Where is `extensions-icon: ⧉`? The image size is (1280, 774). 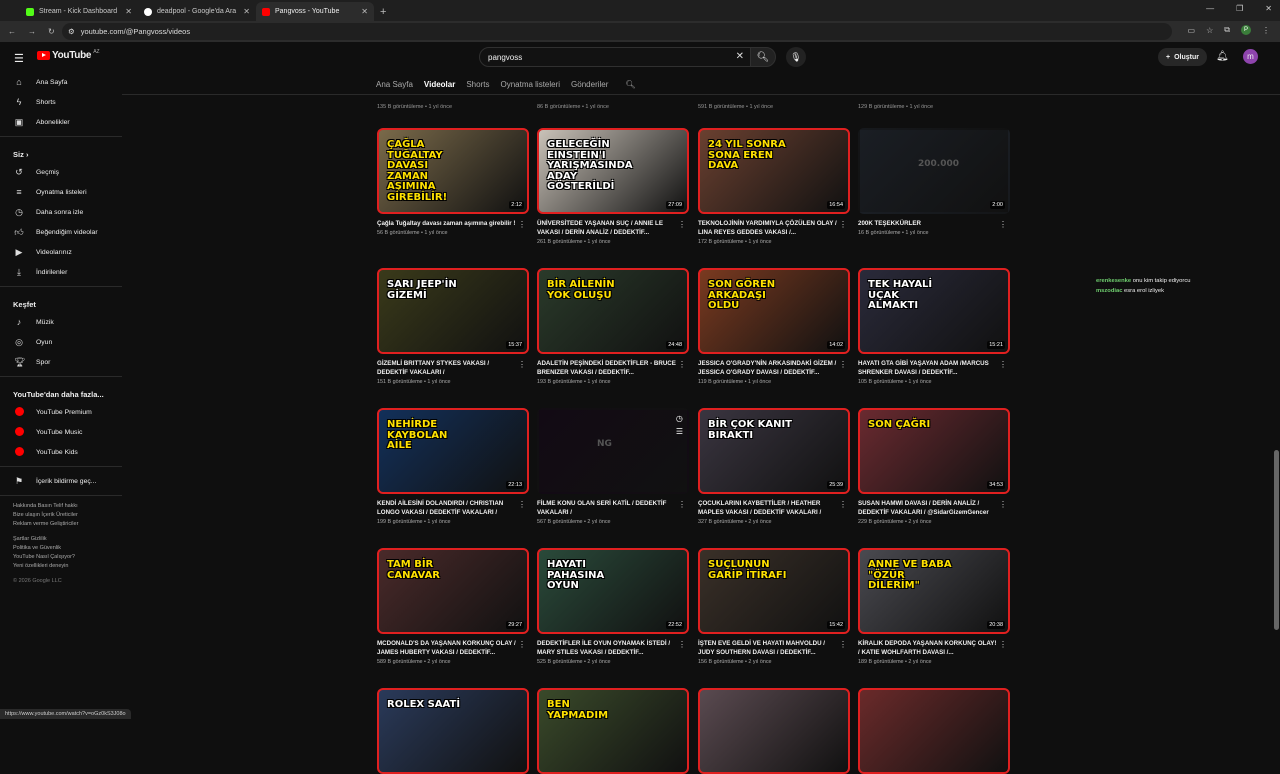 extensions-icon: ⧉ is located at coordinates (1227, 30).